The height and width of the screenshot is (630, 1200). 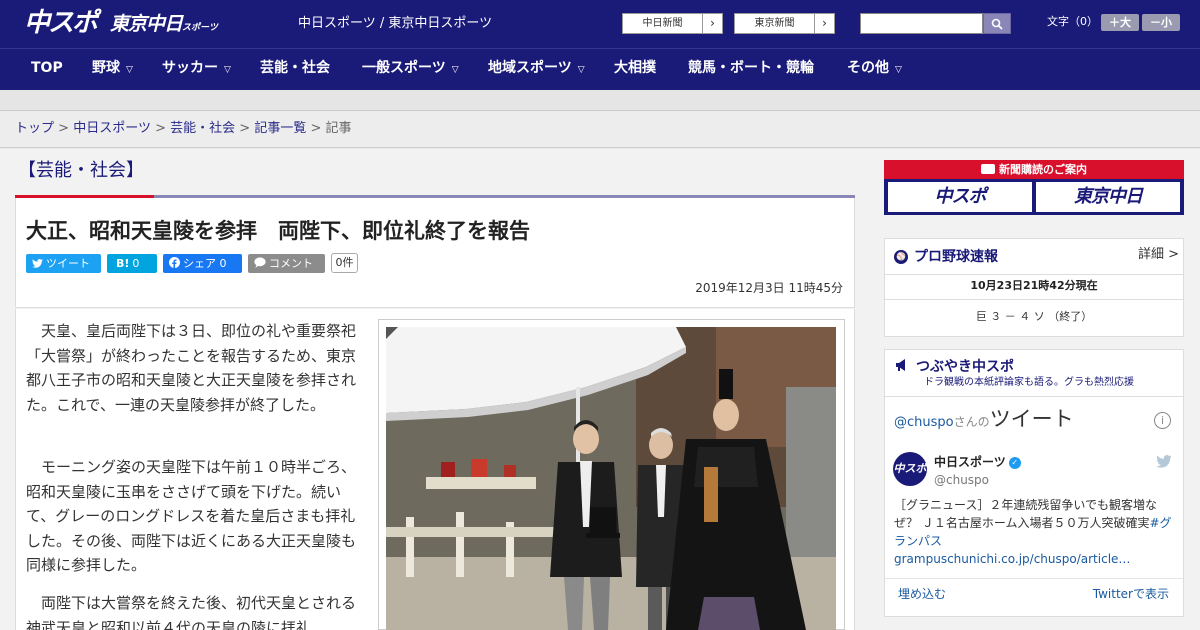 I want to click on nav-item-general-sports: 一般スポーツ ▽, so click(x=410, y=68).